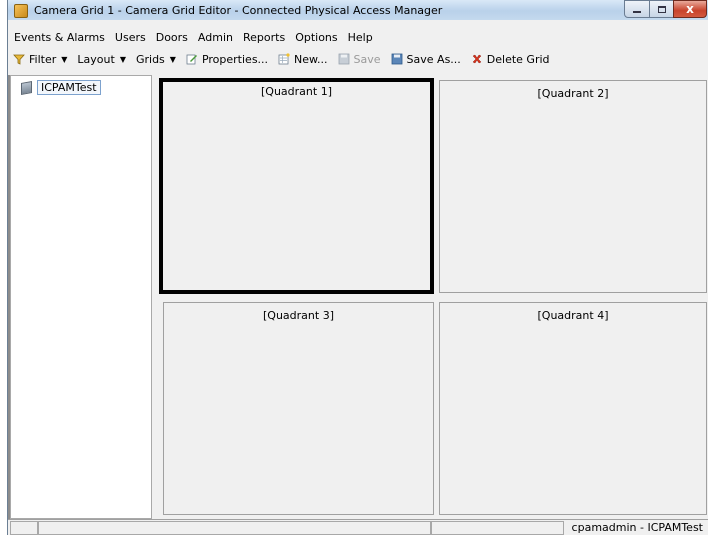 The width and height of the screenshot is (708, 535). What do you see at coordinates (477, 59) in the screenshot?
I see `delete-x-icon` at bounding box center [477, 59].